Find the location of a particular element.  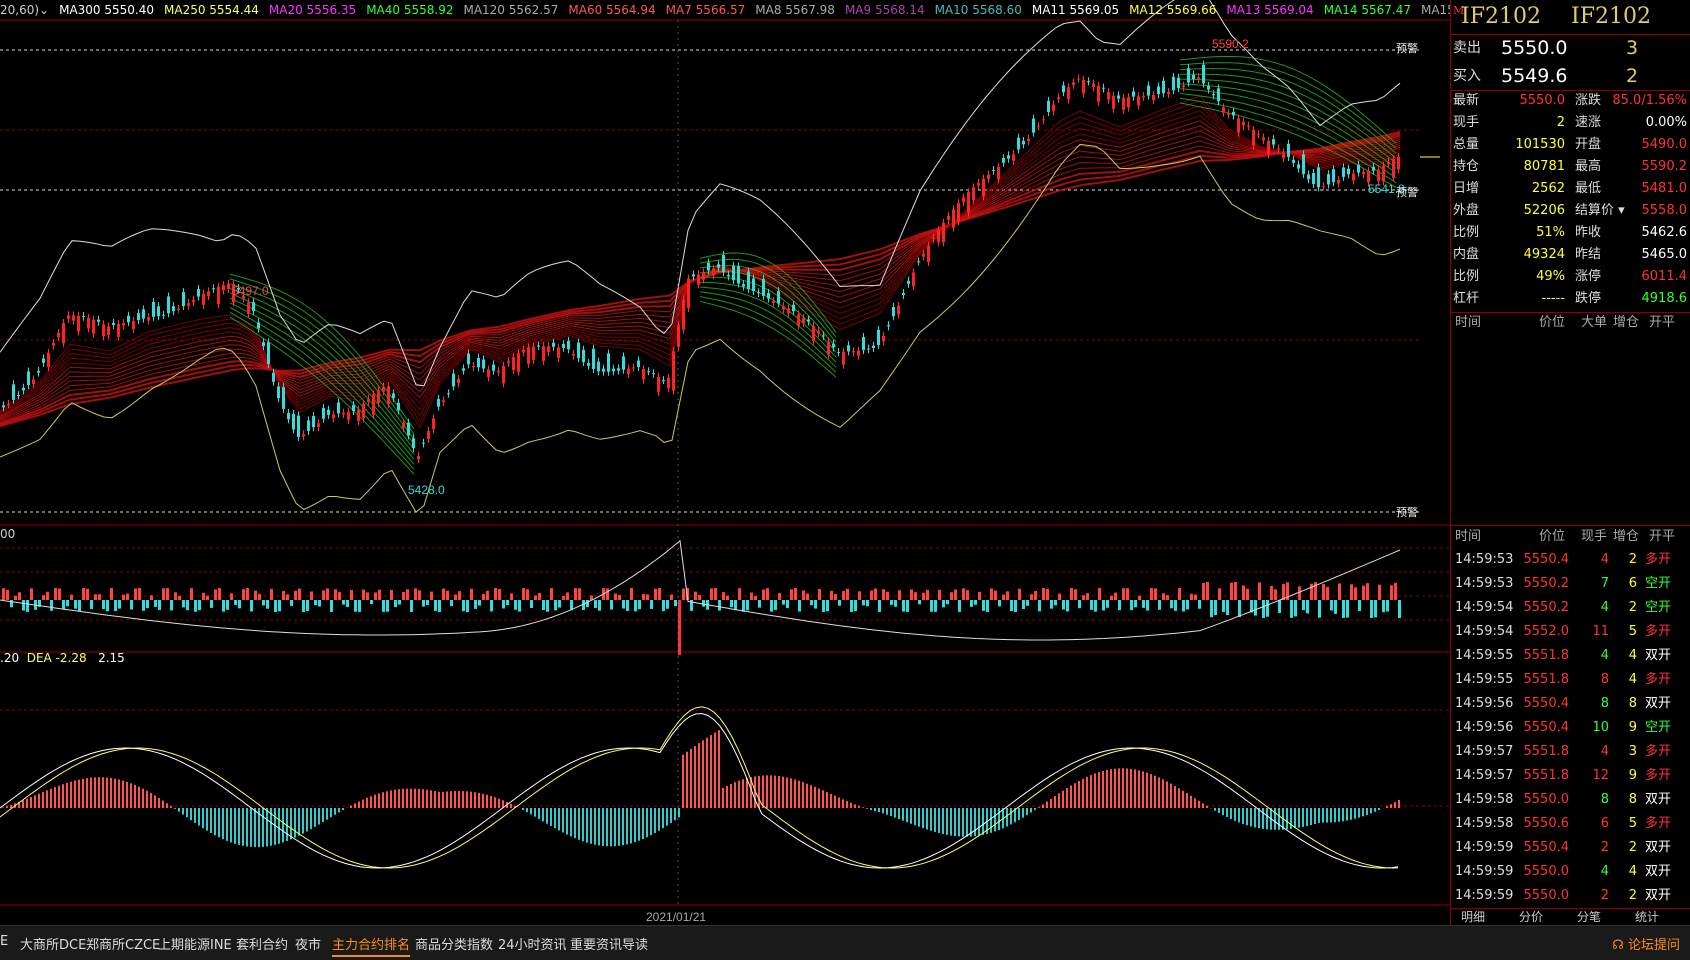

market-tab: 大商所DCE is located at coordinates (53, 943).